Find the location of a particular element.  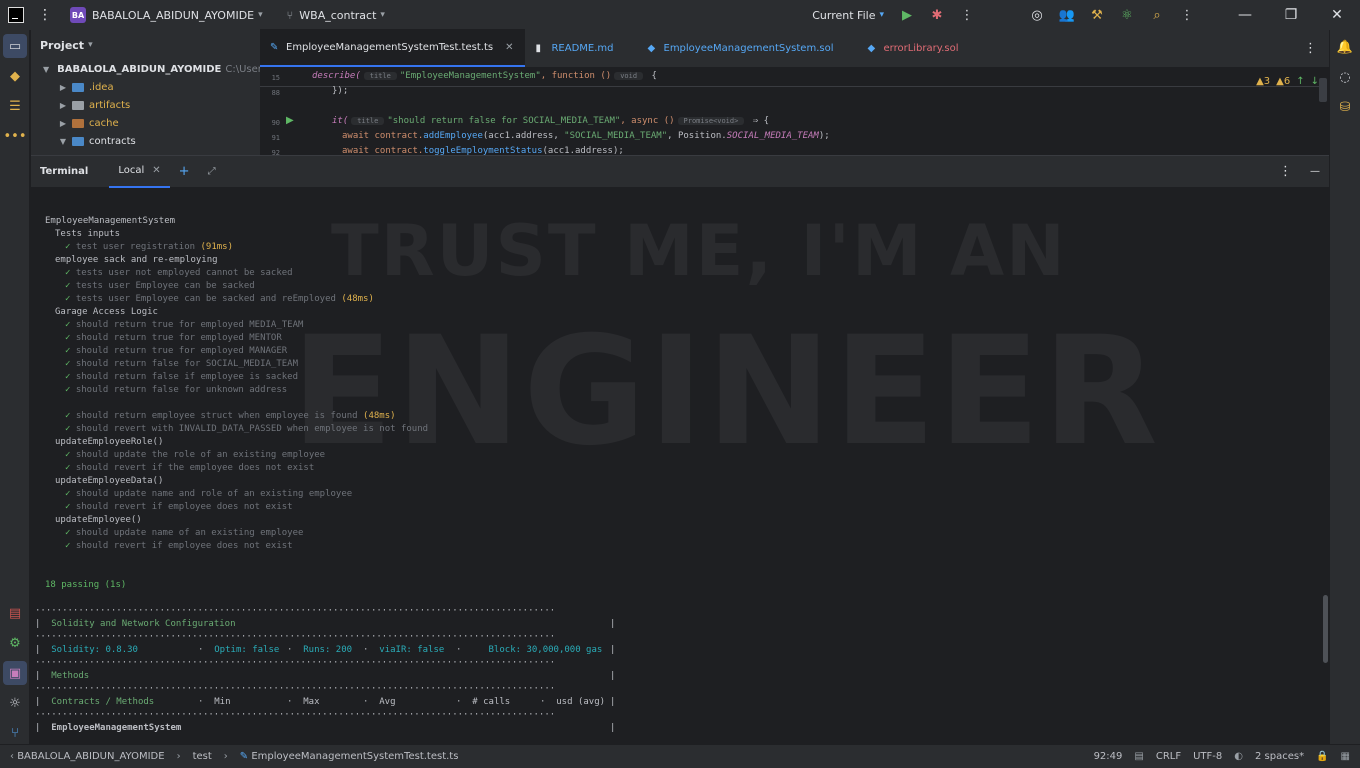

test-name: tests user not employed cannot be sacked is located at coordinates (184, 273).